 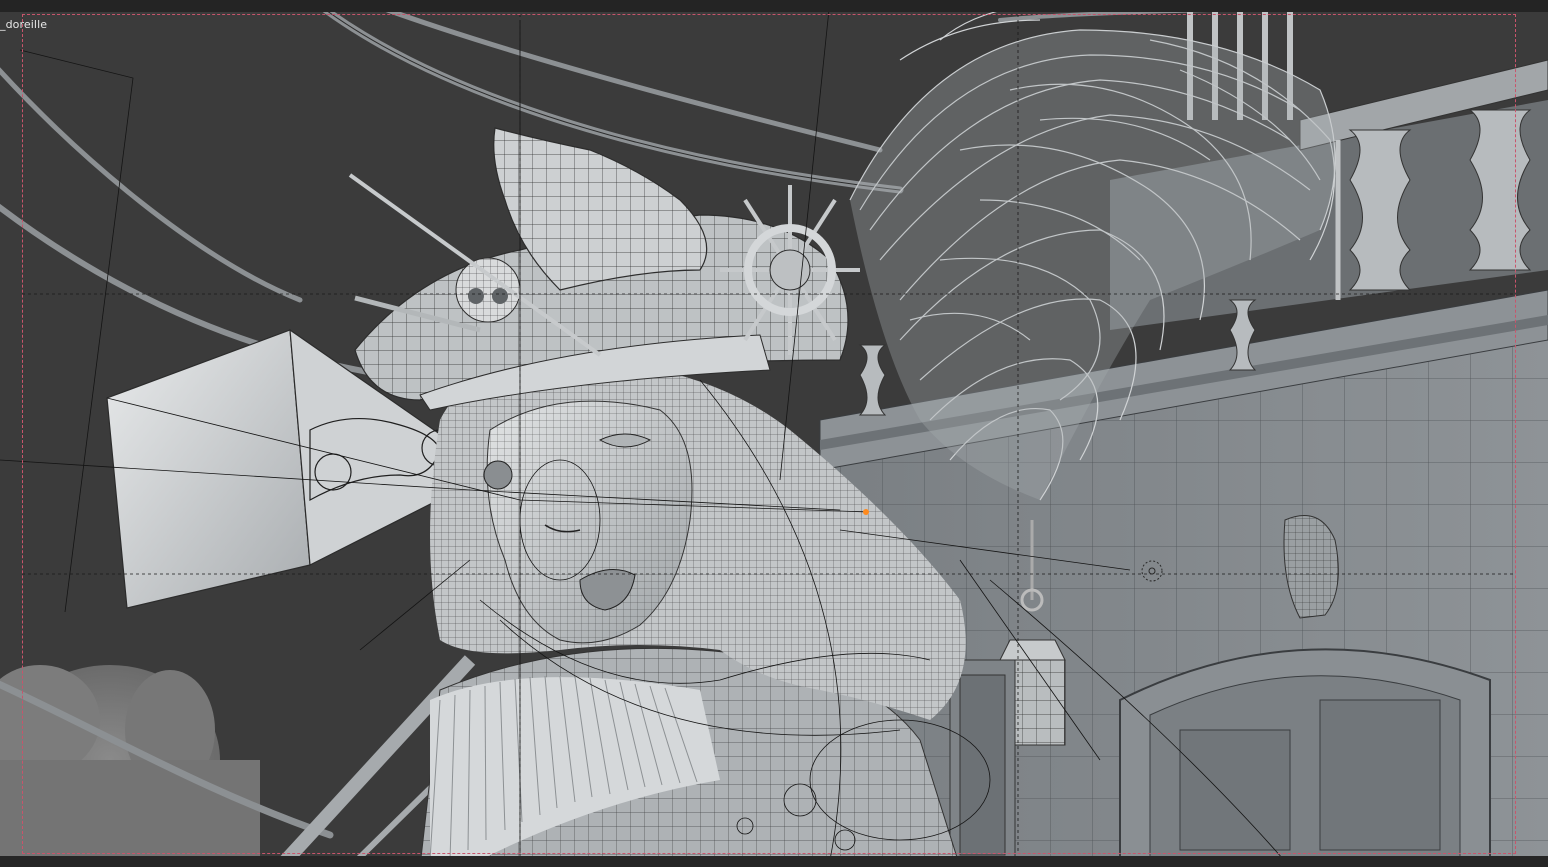 I want to click on viewport-header-strip, so click(x=774, y=6).